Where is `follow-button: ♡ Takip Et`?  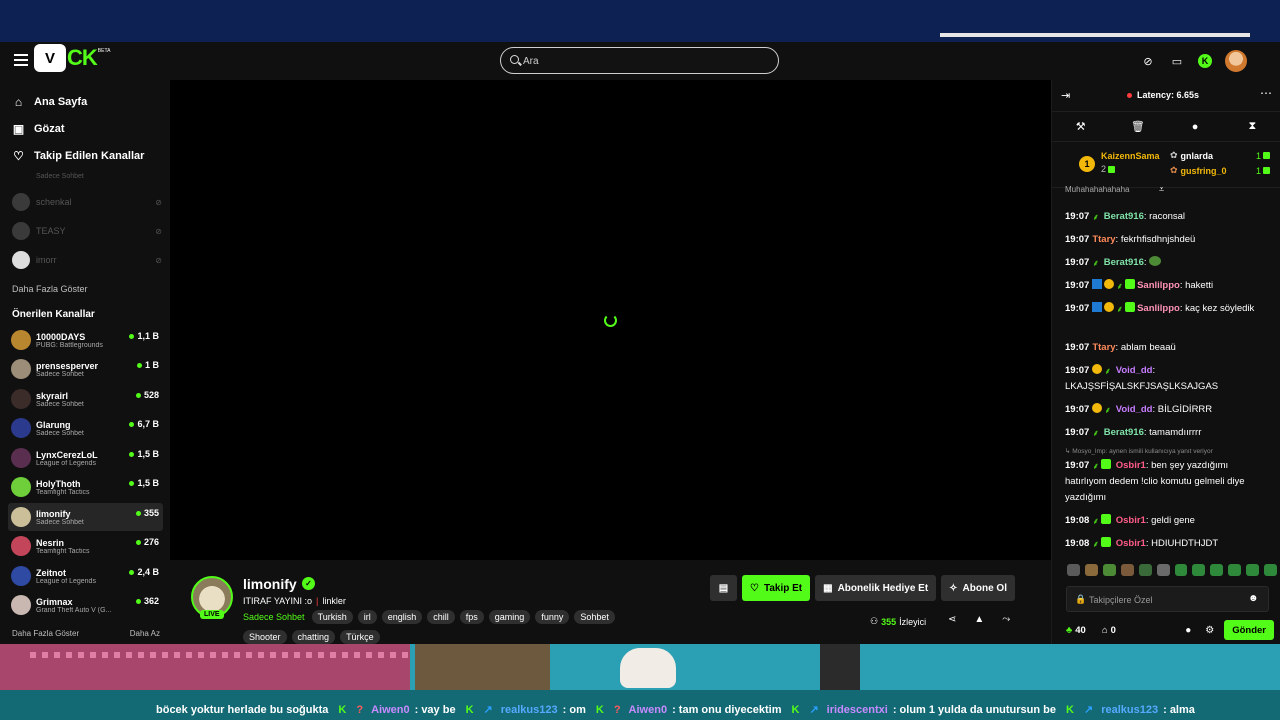
follow-button: ♡ Takip Et is located at coordinates (776, 588).